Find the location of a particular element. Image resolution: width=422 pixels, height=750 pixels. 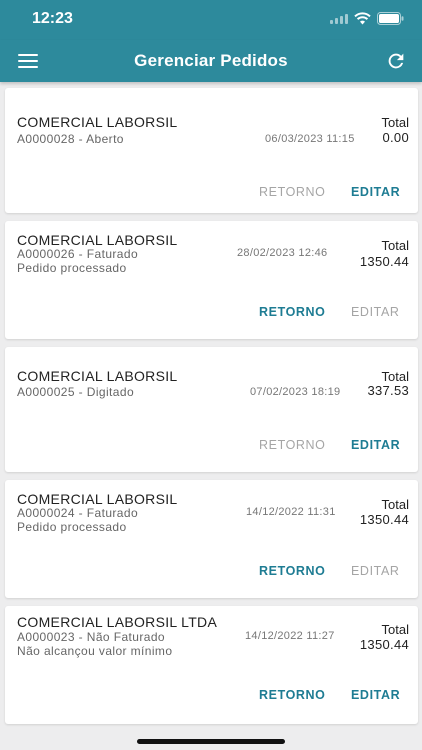

order-date: 14/12/2022 11:27 is located at coordinates (290, 636).